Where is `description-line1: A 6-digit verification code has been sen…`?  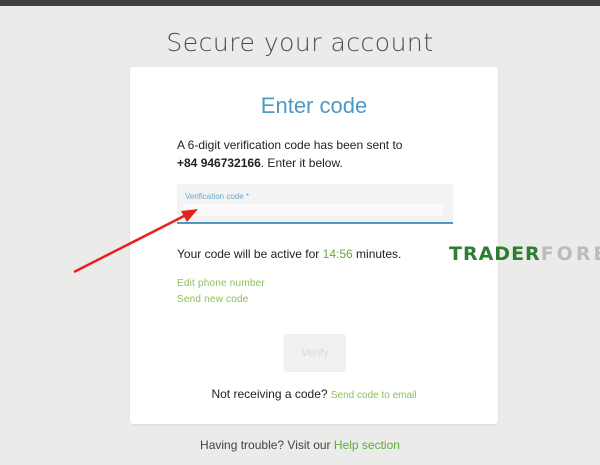 description-line1: A 6-digit verification code has been sen… is located at coordinates (290, 145).